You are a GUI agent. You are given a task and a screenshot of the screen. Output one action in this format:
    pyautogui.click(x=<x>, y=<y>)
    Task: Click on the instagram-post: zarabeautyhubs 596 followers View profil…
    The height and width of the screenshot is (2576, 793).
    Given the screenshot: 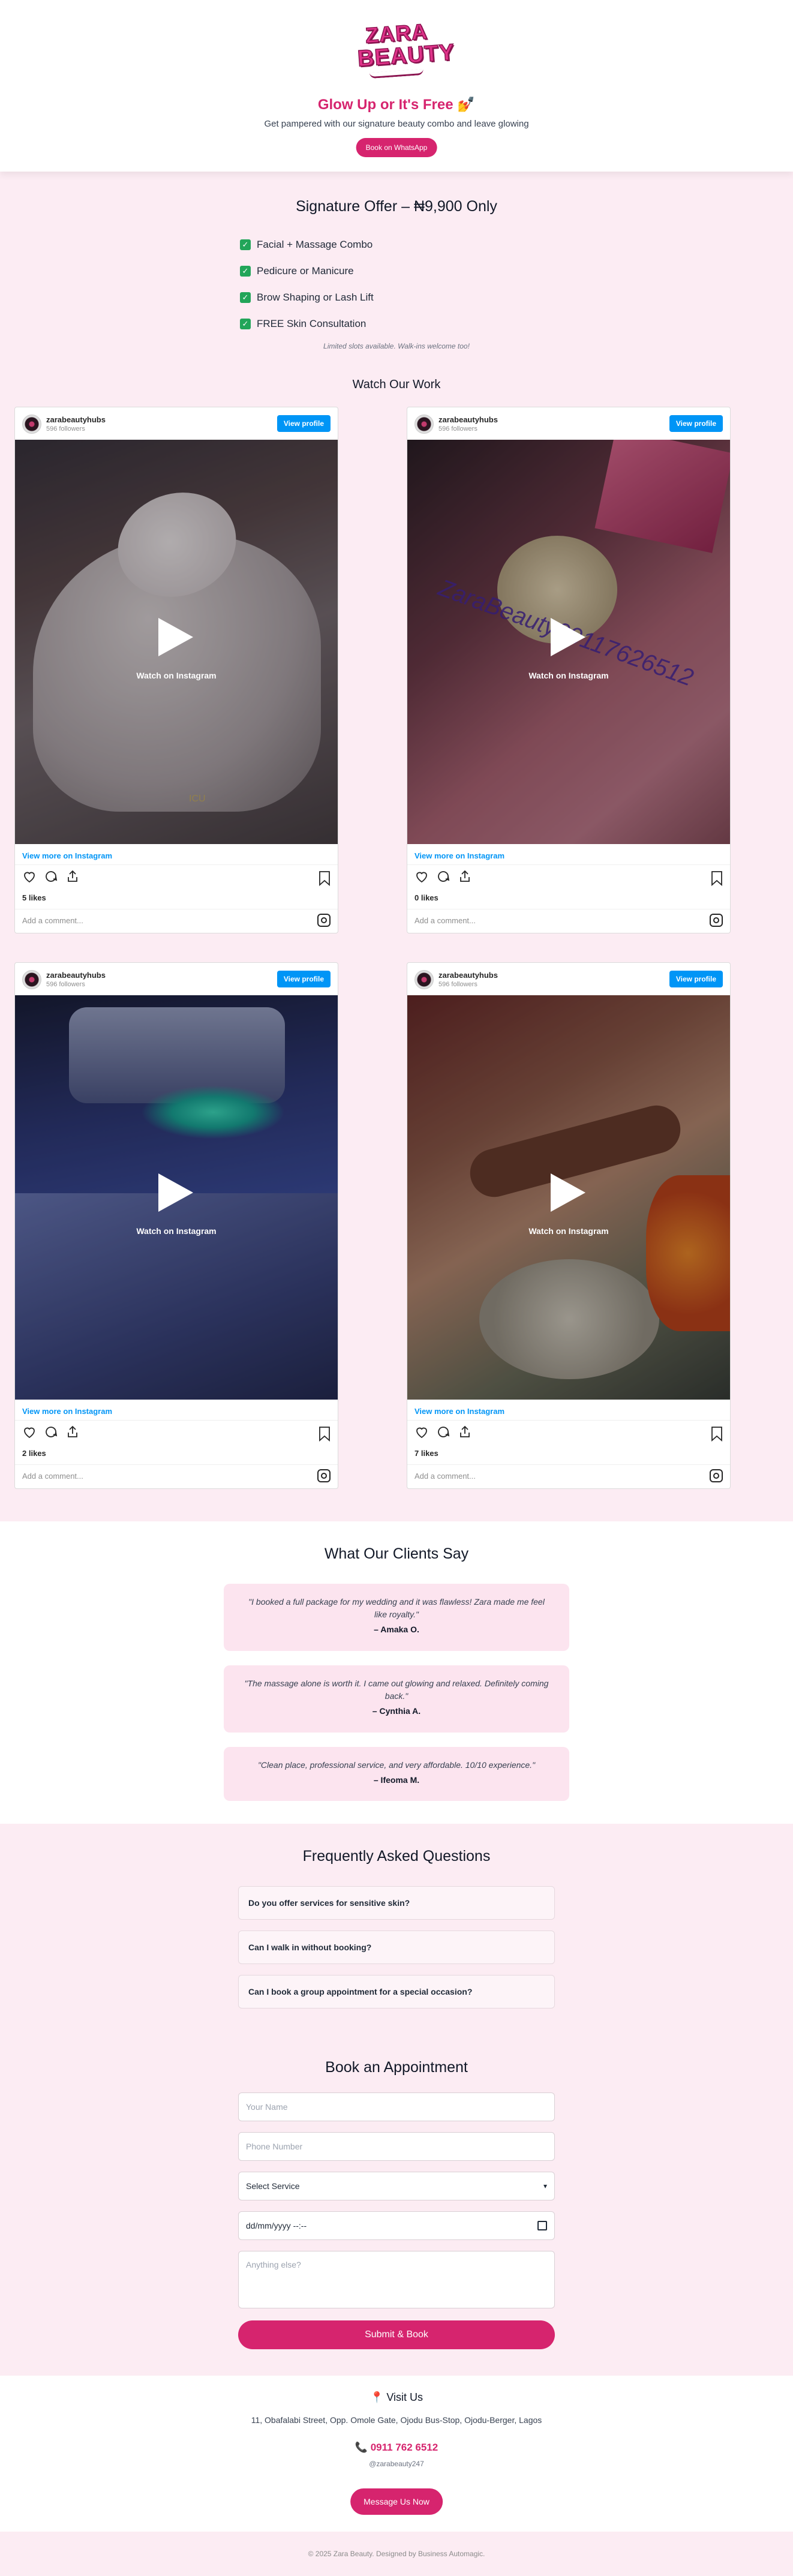 What is the action you would take?
    pyautogui.click(x=569, y=670)
    